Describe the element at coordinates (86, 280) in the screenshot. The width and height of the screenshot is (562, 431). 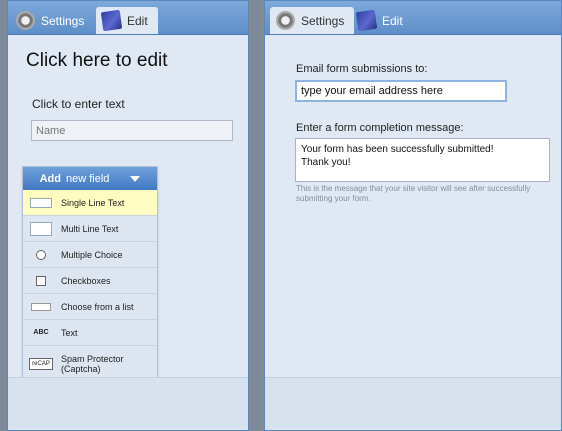
I see `field-item-label: Checkboxes` at that location.